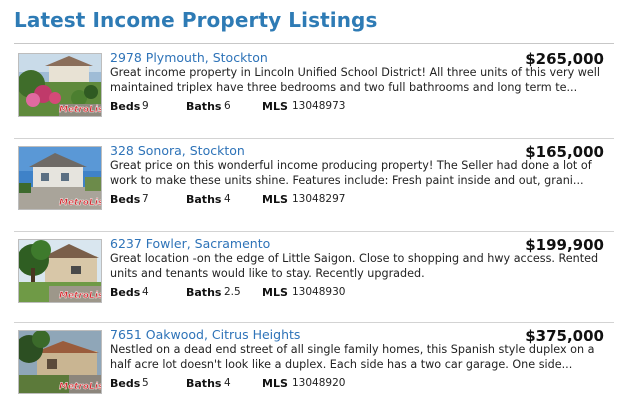  I want to click on mls-value: 13048920, so click(319, 383).